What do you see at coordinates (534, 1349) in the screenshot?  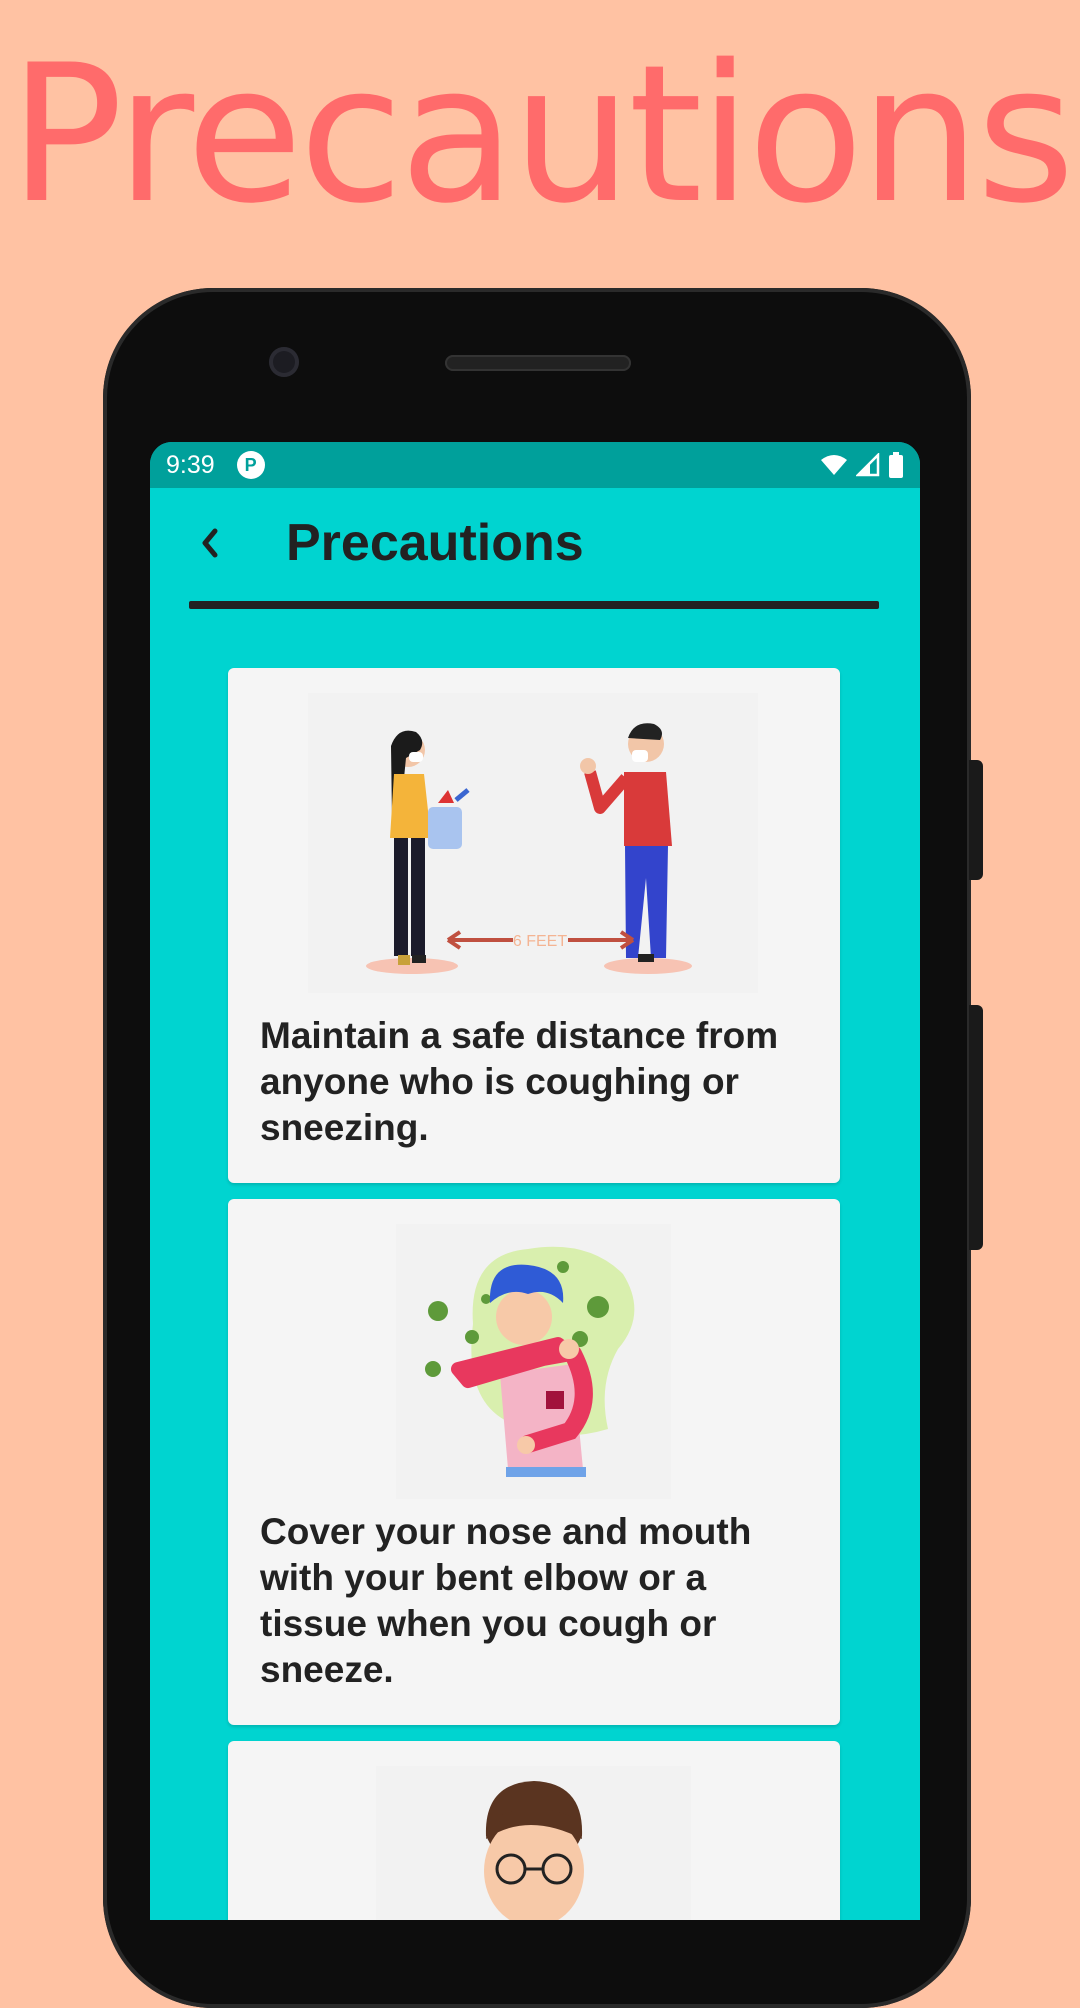 I see `cough-illustration` at bounding box center [534, 1349].